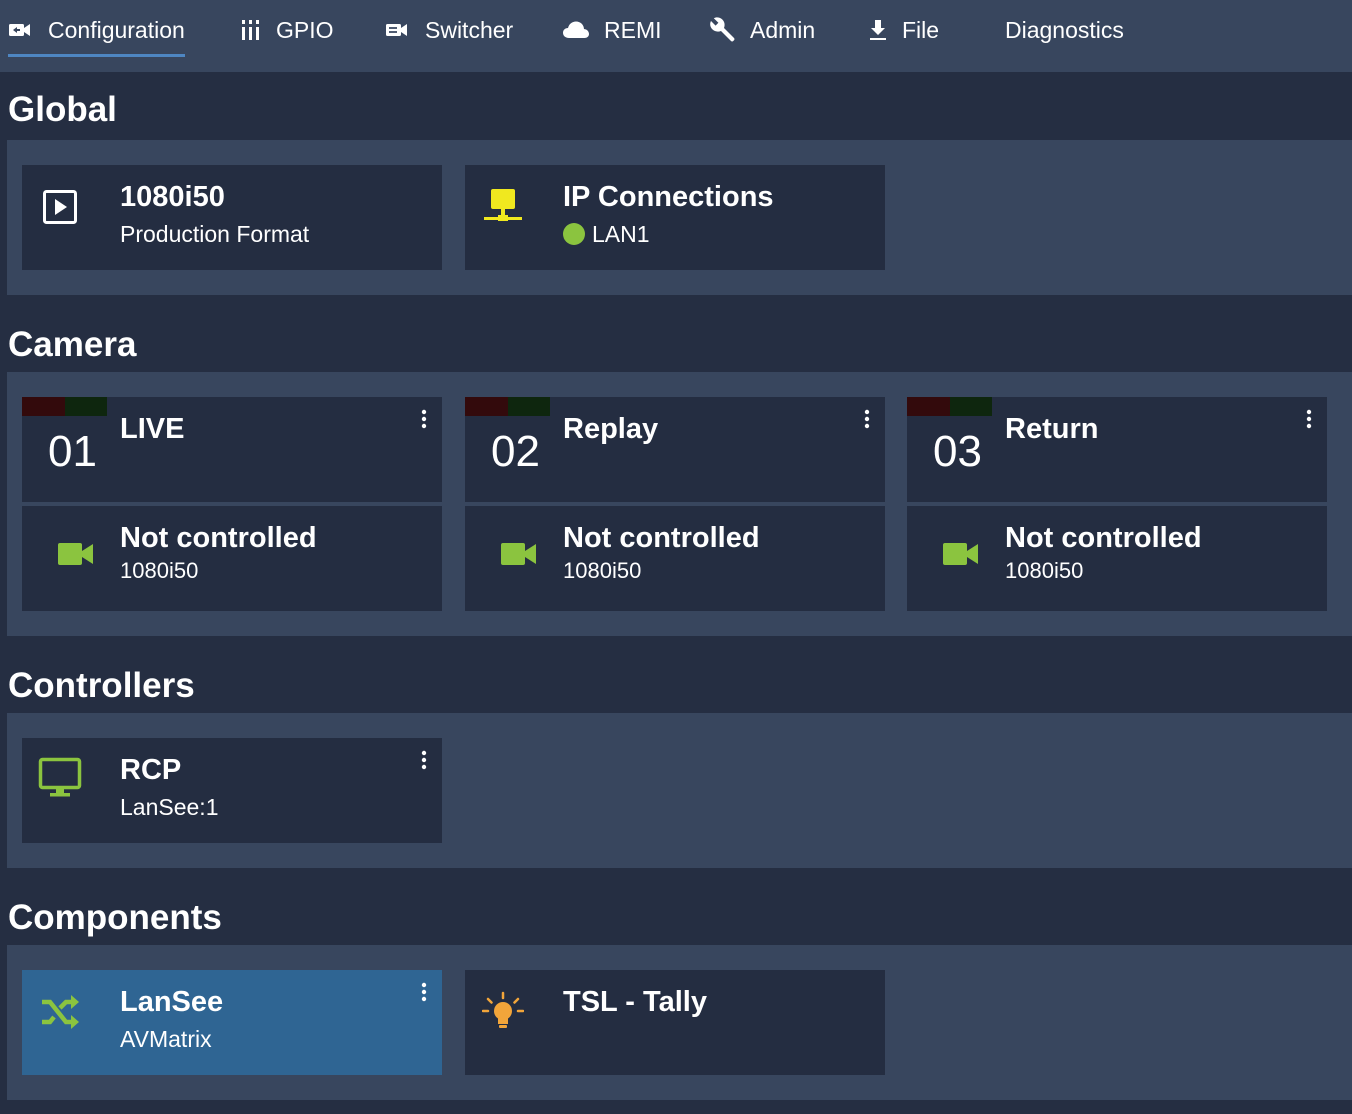 The width and height of the screenshot is (1352, 1114). I want to click on controllers-panel: RCP LanSee:1, so click(679, 790).